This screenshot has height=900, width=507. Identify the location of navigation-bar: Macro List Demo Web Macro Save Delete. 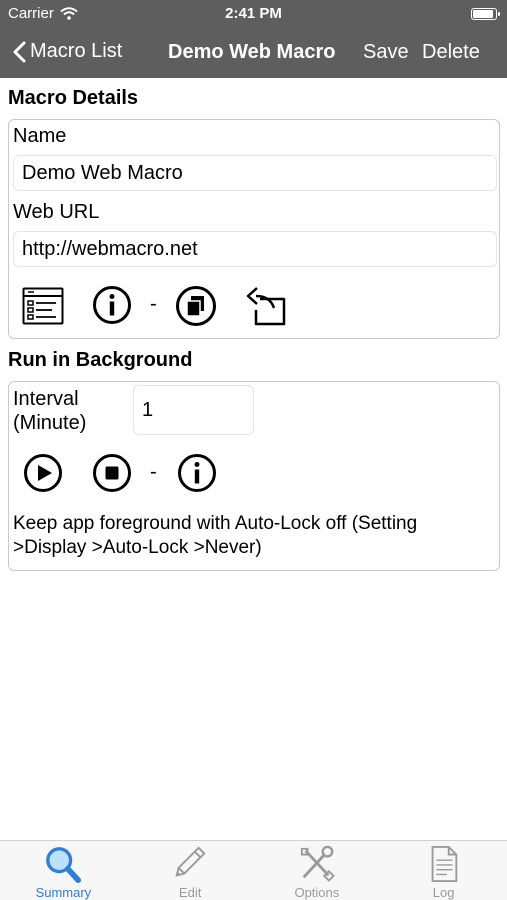
(253, 53).